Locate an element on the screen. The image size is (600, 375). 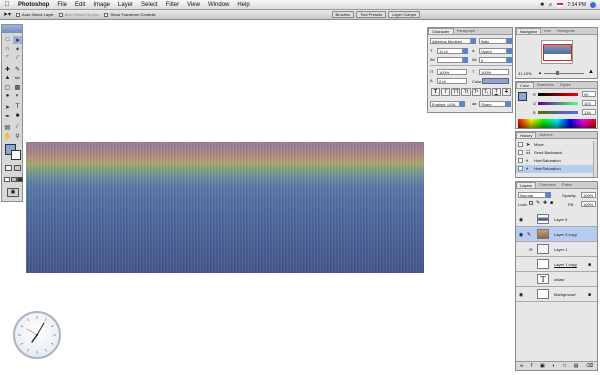
anti-alias-select: Sharp is located at coordinates (492, 104).